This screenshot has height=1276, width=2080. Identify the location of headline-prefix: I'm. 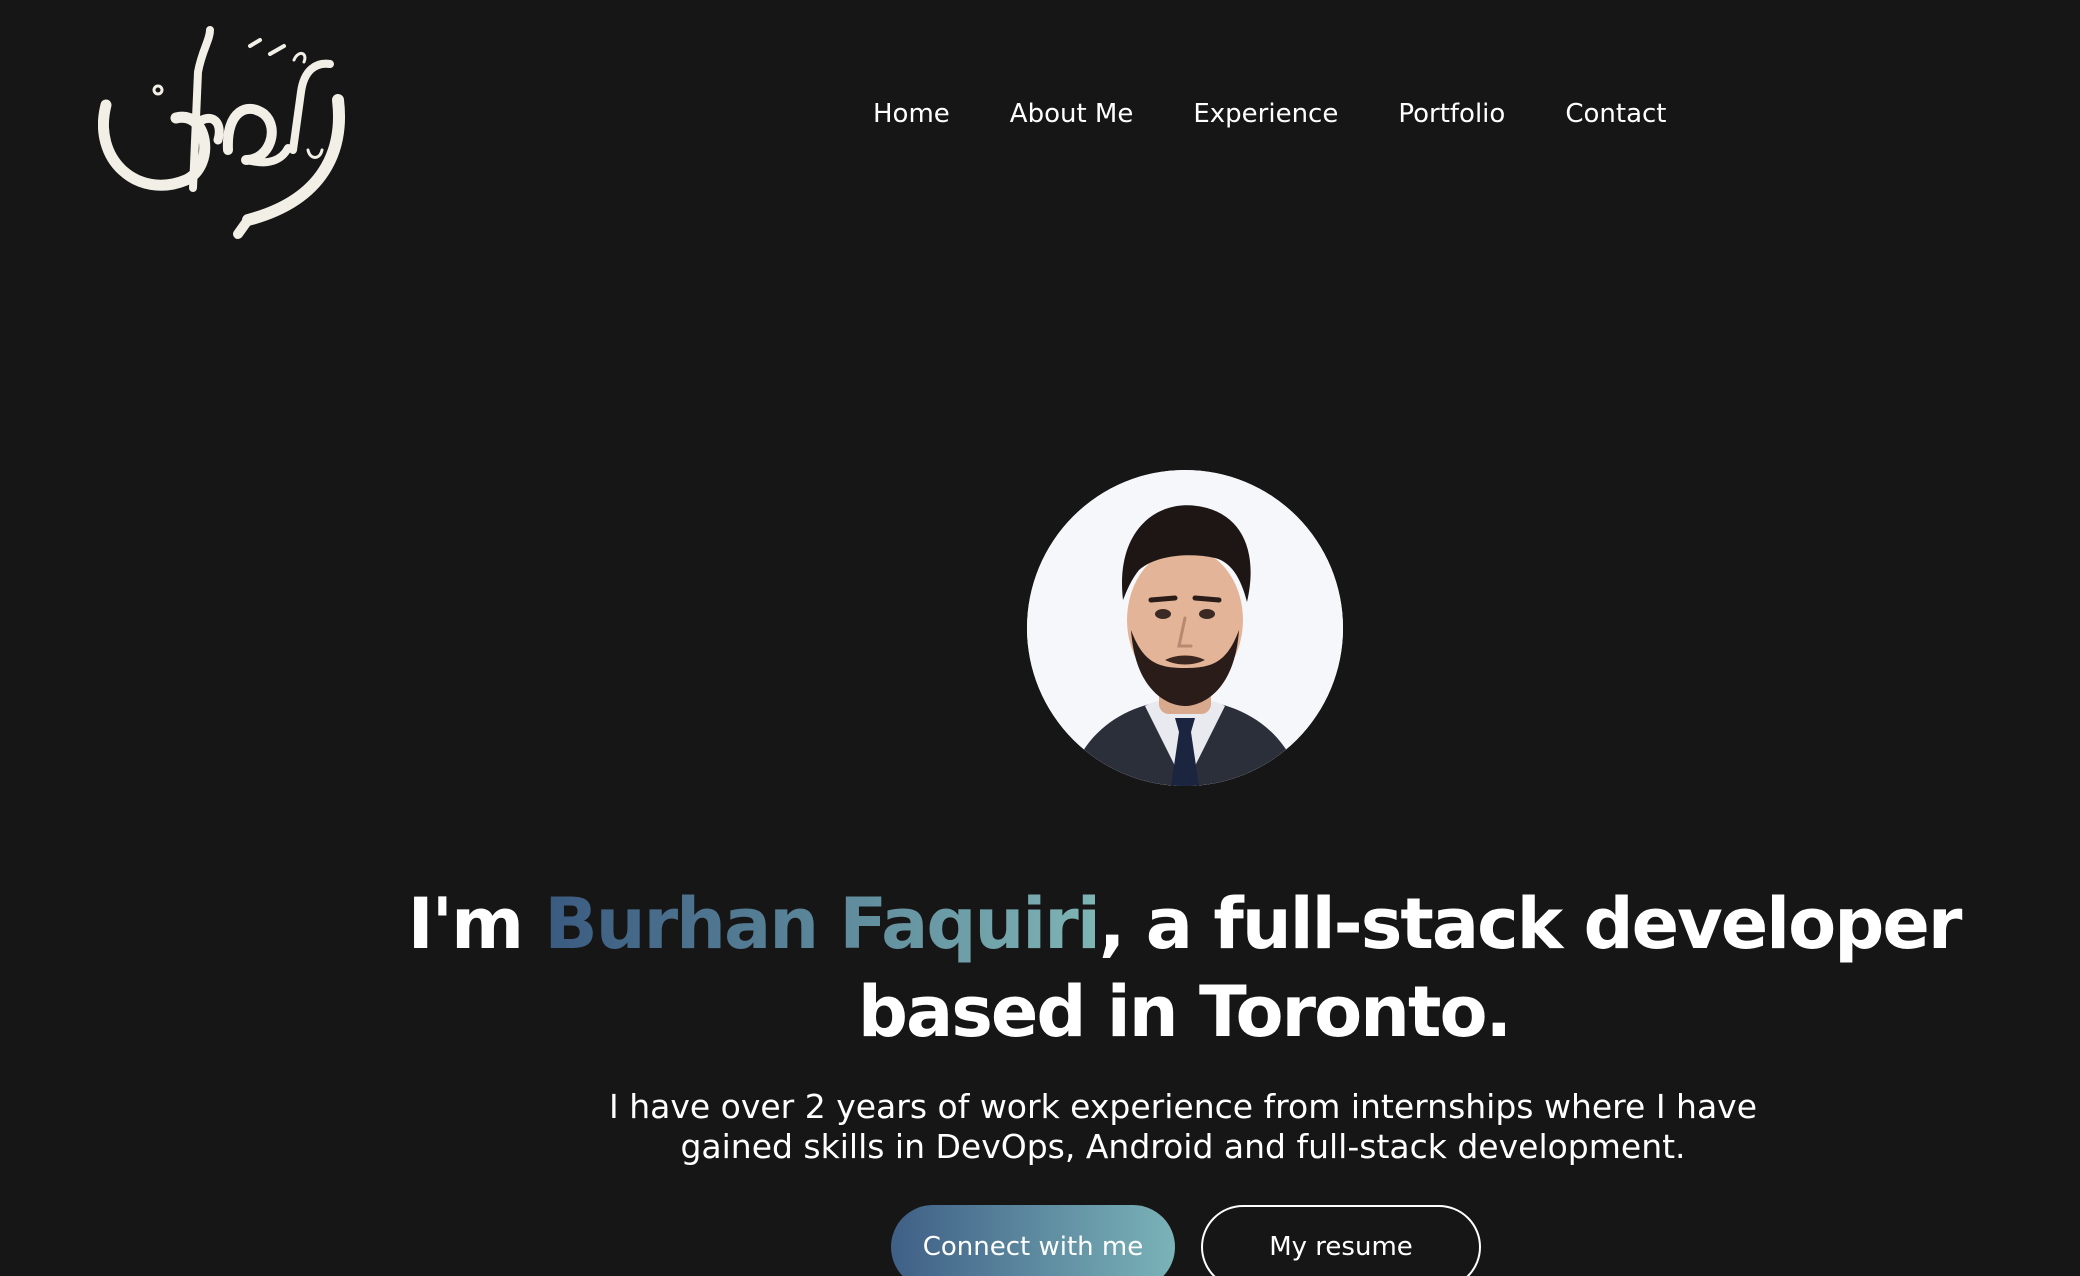
(476, 924).